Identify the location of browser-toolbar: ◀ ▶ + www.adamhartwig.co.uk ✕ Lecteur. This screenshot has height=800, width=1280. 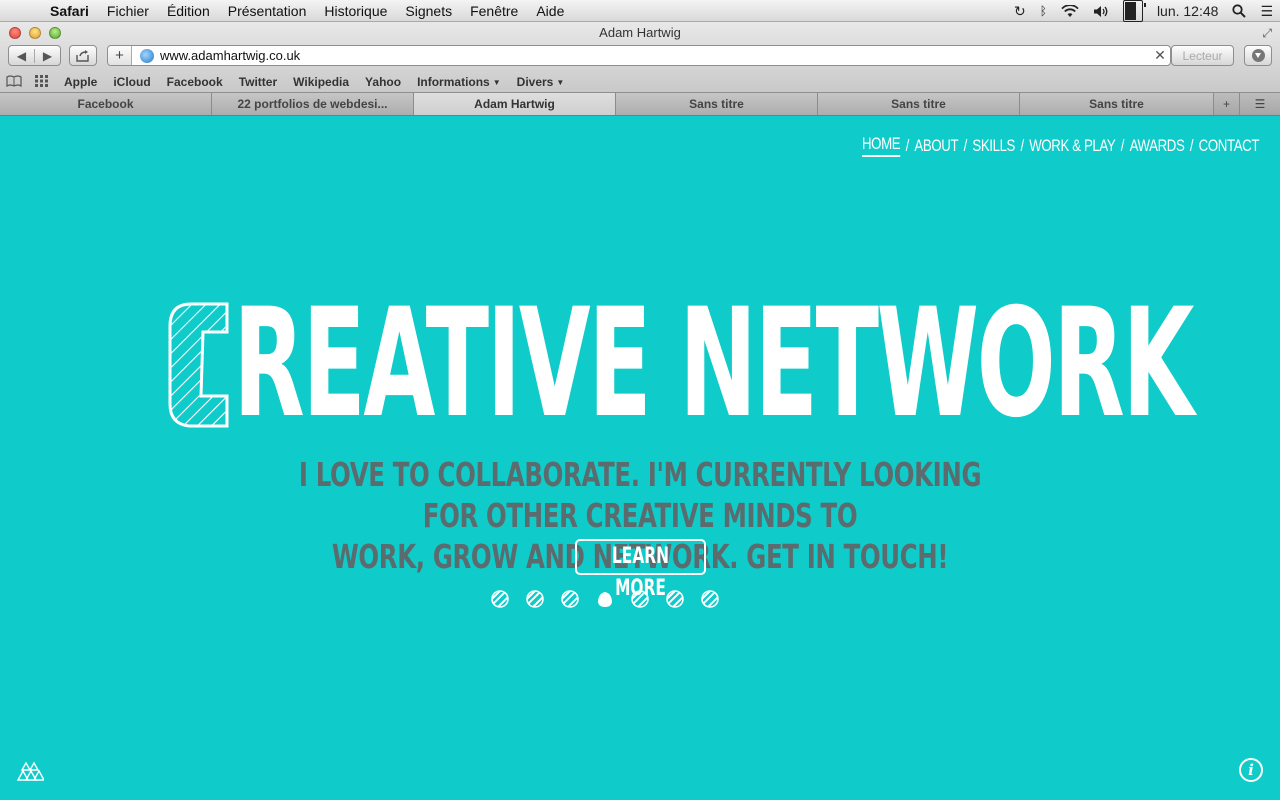
(640, 57).